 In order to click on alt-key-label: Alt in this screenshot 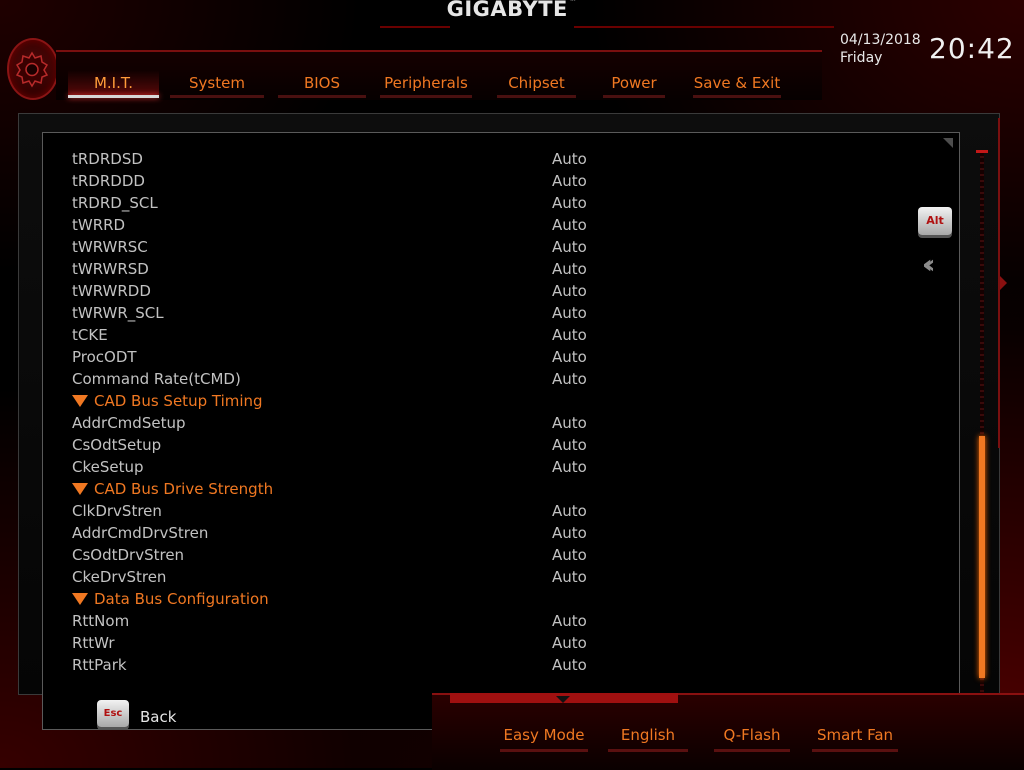, I will do `click(935, 220)`.